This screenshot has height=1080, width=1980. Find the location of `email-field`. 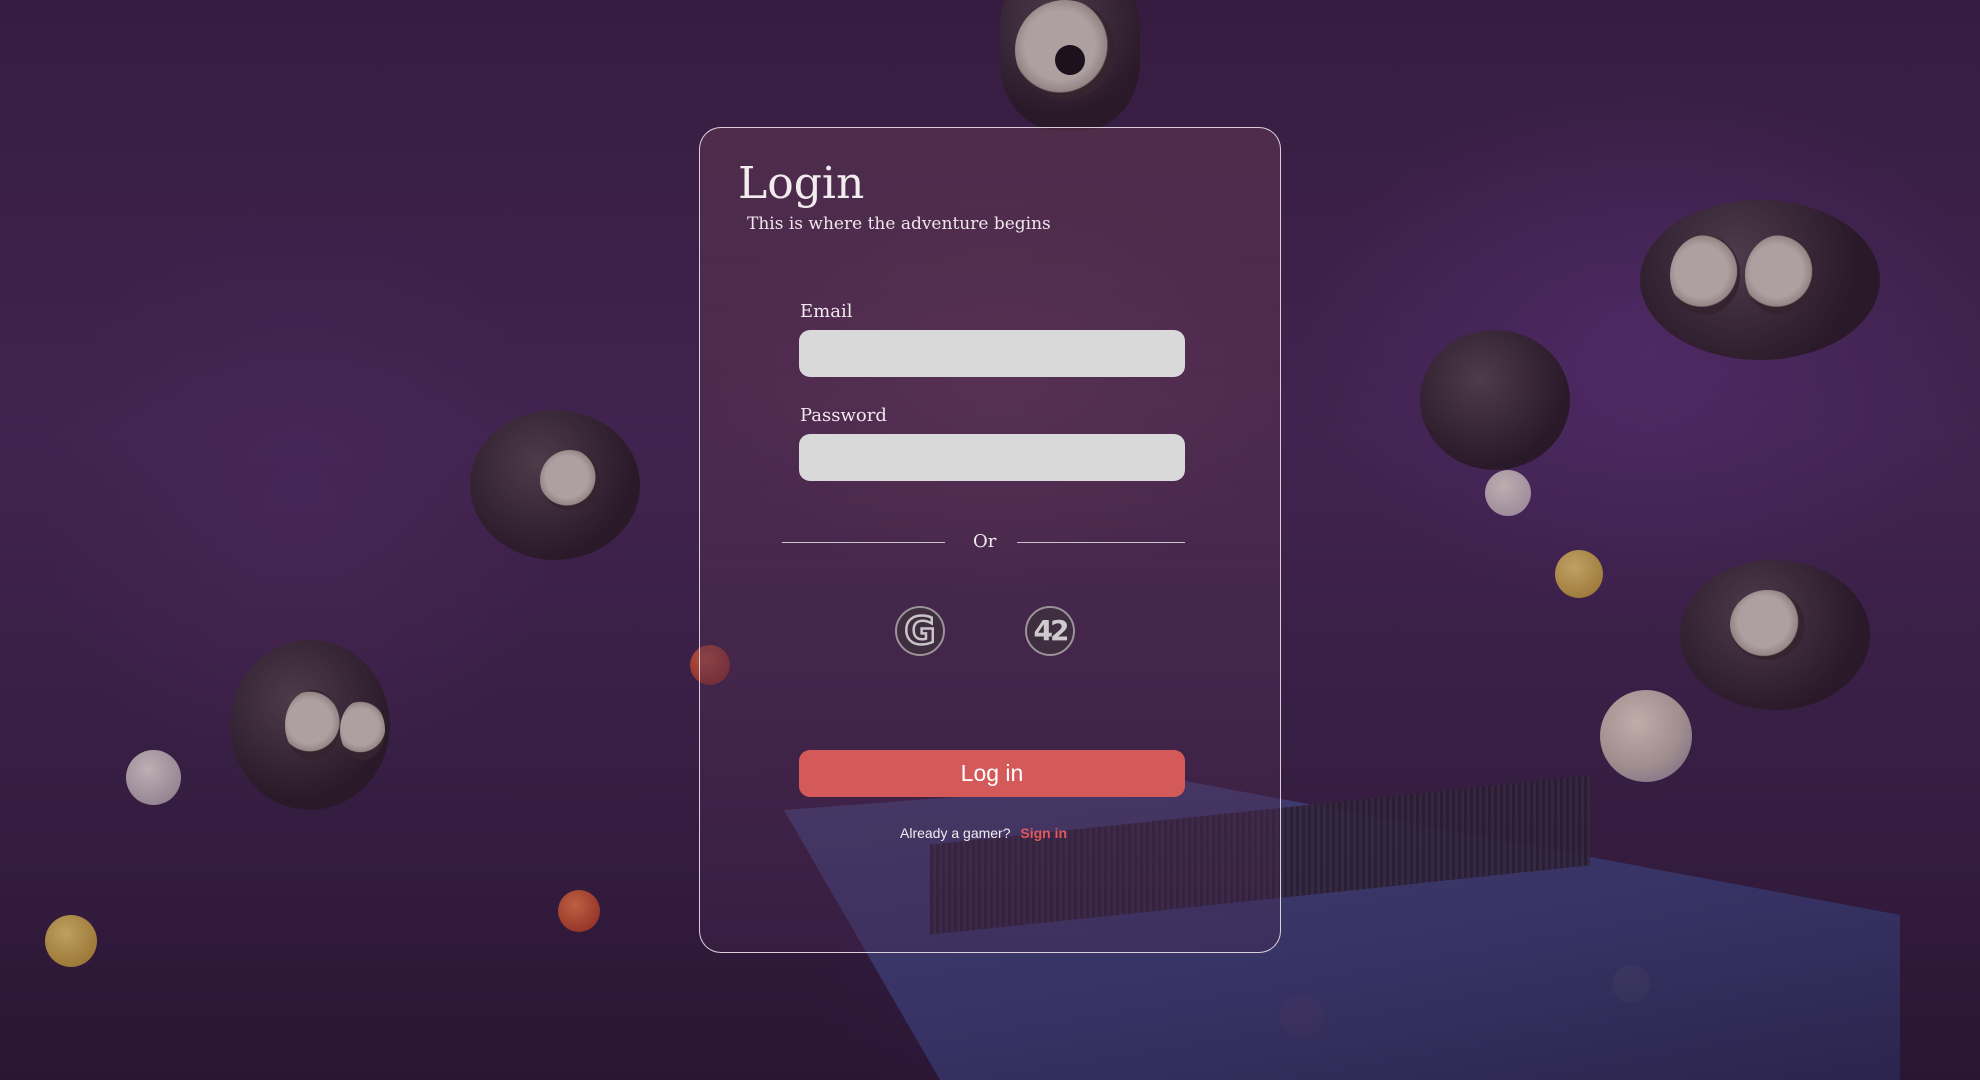

email-field is located at coordinates (992, 353).